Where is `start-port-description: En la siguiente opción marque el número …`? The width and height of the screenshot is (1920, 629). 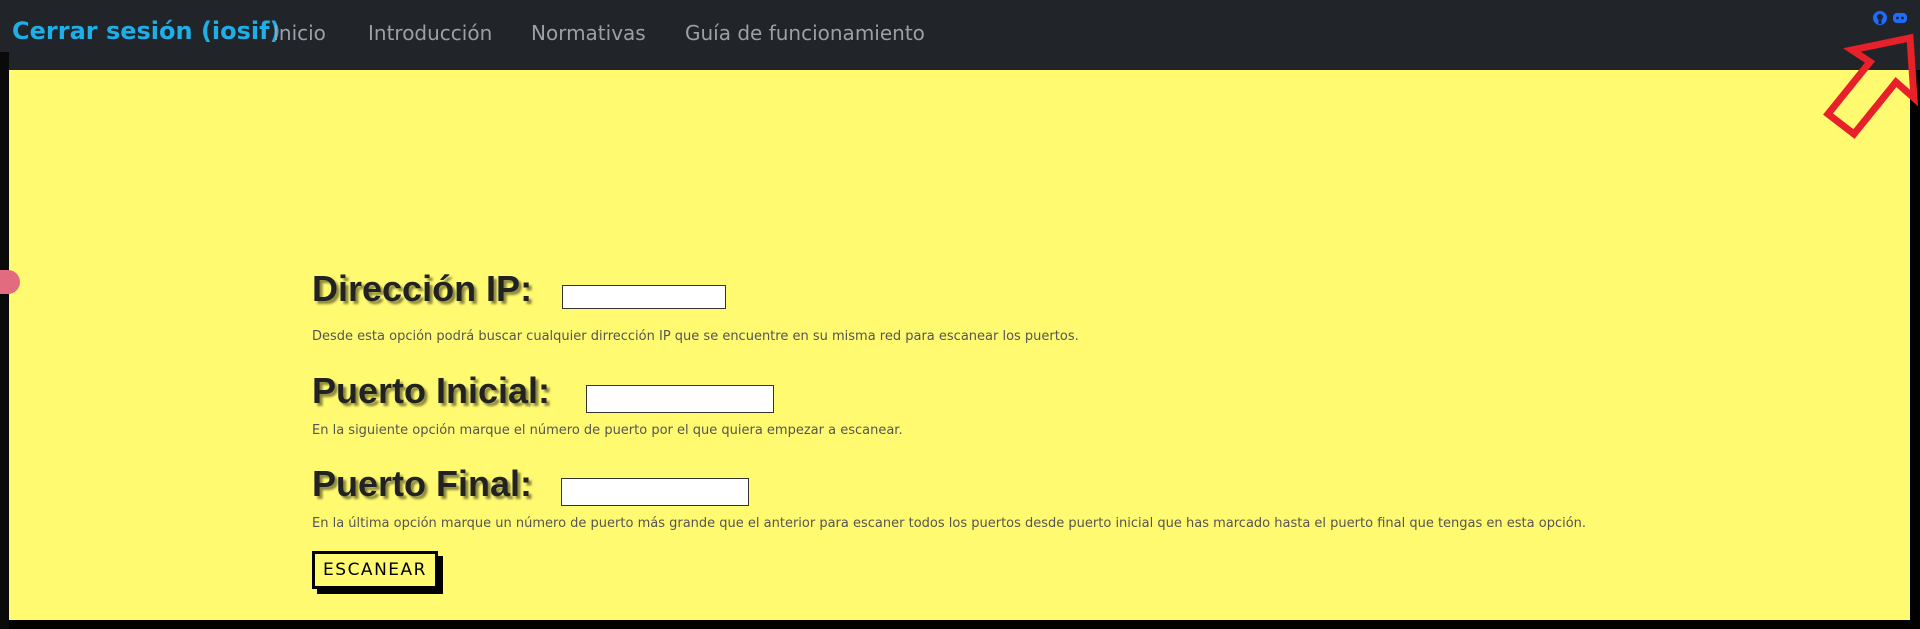 start-port-description: En la siguiente opción marque el número … is located at coordinates (607, 430).